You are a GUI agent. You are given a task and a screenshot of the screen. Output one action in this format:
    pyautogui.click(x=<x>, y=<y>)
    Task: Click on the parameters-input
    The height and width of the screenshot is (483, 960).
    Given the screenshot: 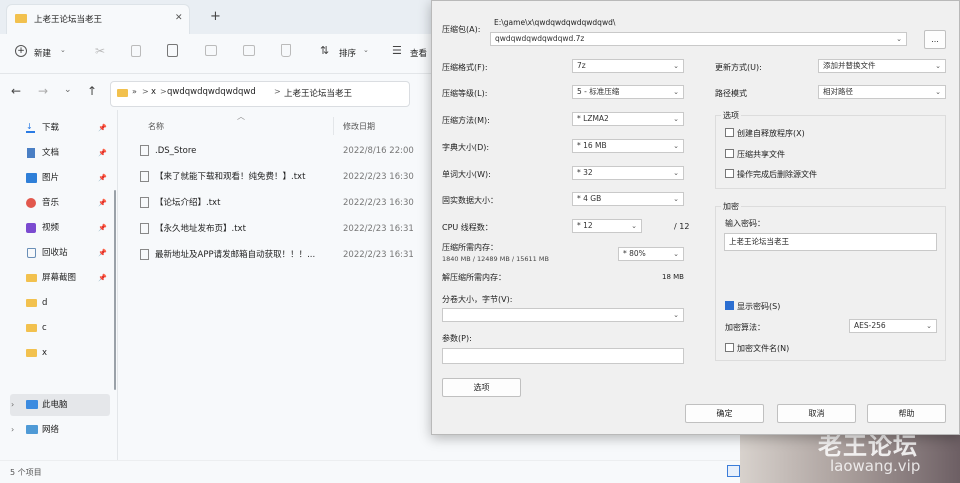 What is the action you would take?
    pyautogui.click(x=563, y=356)
    